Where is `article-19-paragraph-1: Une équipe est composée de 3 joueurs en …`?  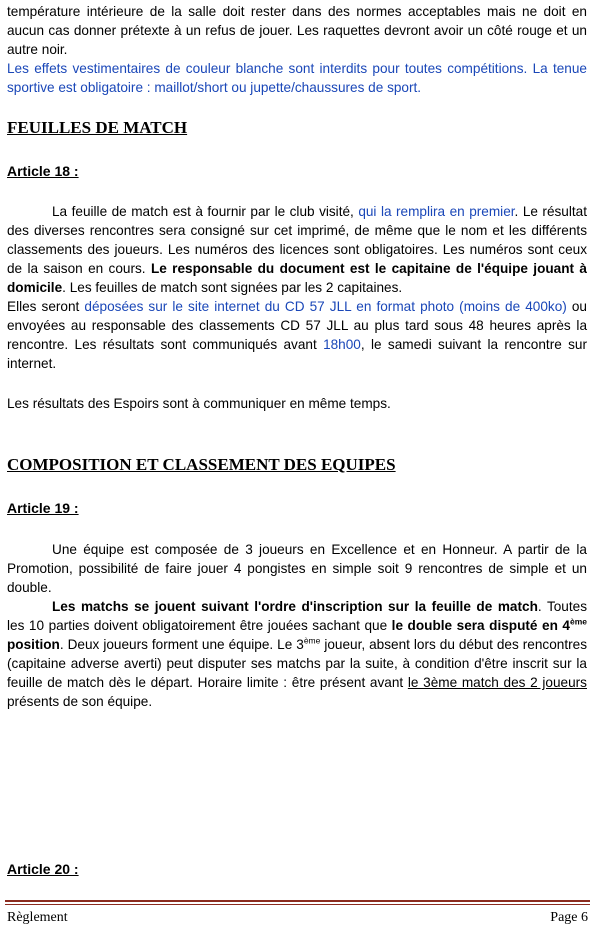 article-19-paragraph-1: Une équipe est composée de 3 joueurs en … is located at coordinates (297, 568).